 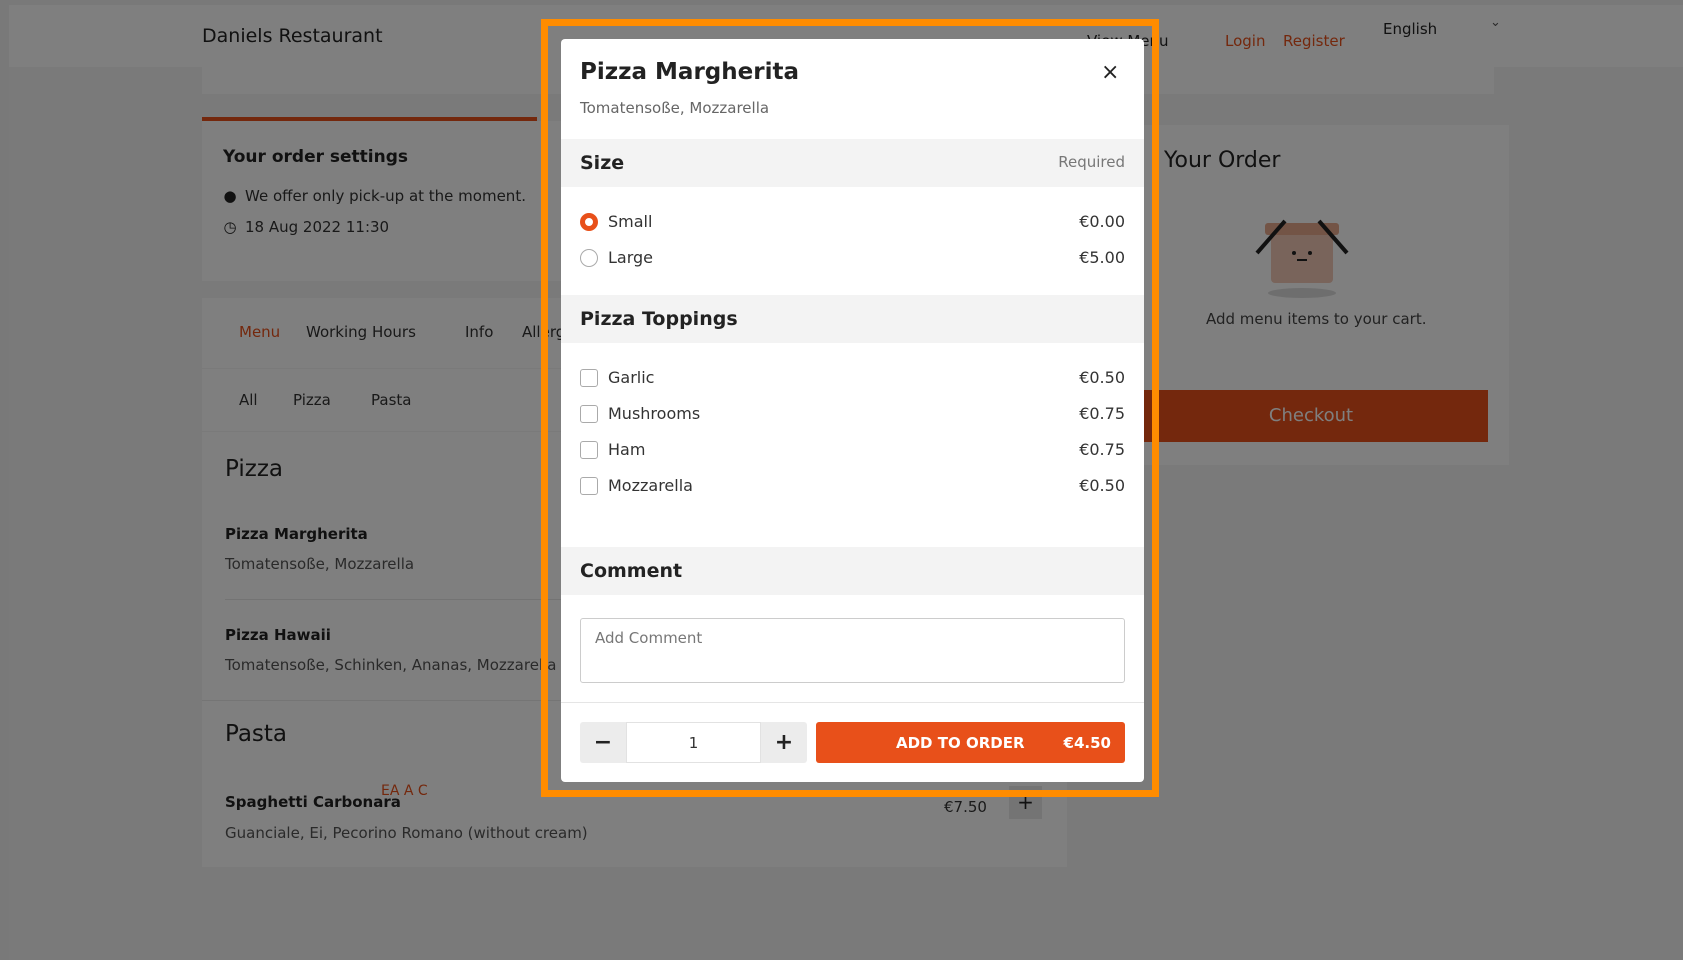 What do you see at coordinates (960, 743) in the screenshot?
I see `add-to-order-label: ADD TO ORDER` at bounding box center [960, 743].